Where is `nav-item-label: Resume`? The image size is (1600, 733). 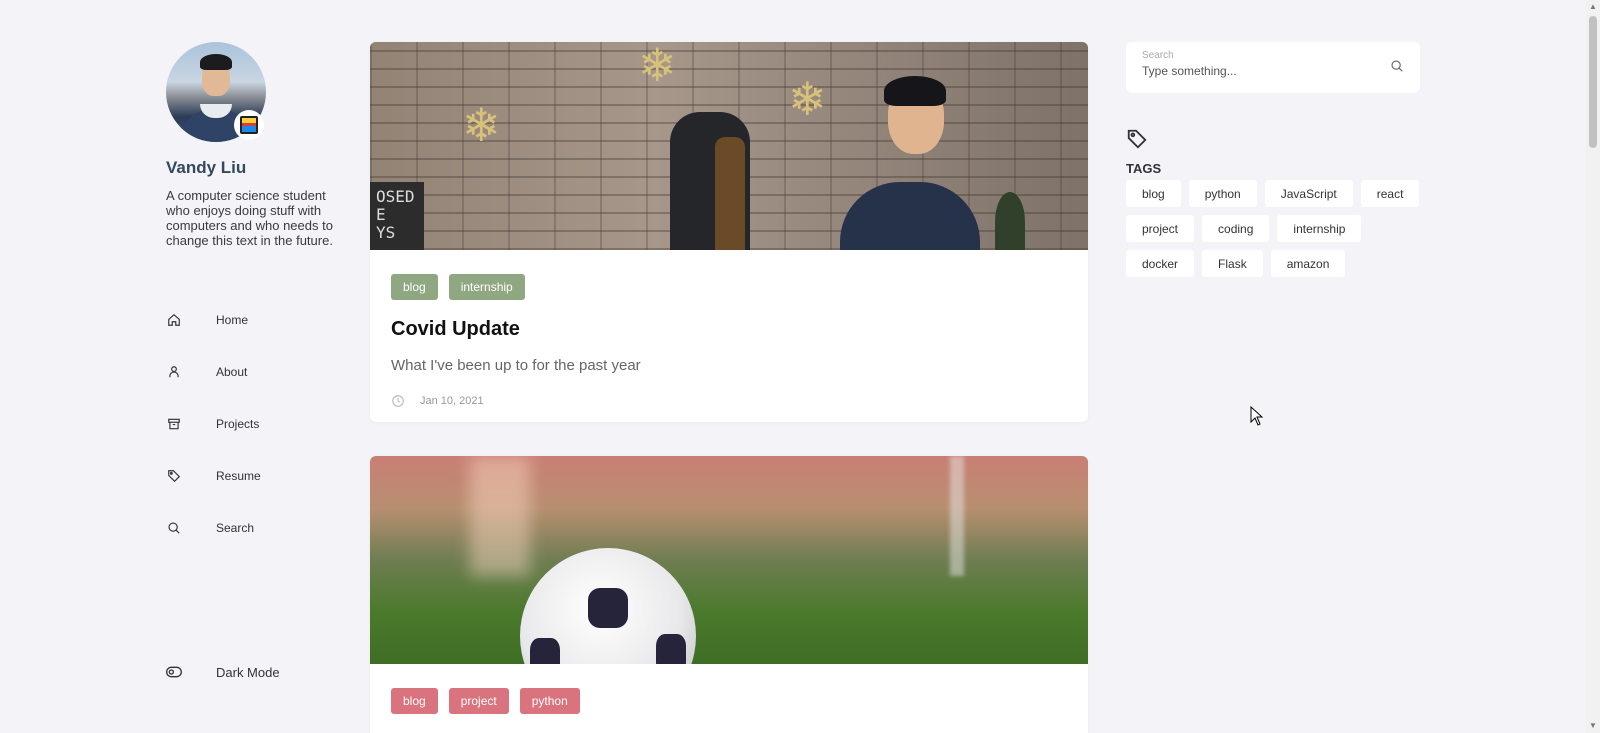 nav-item-label: Resume is located at coordinates (238, 476).